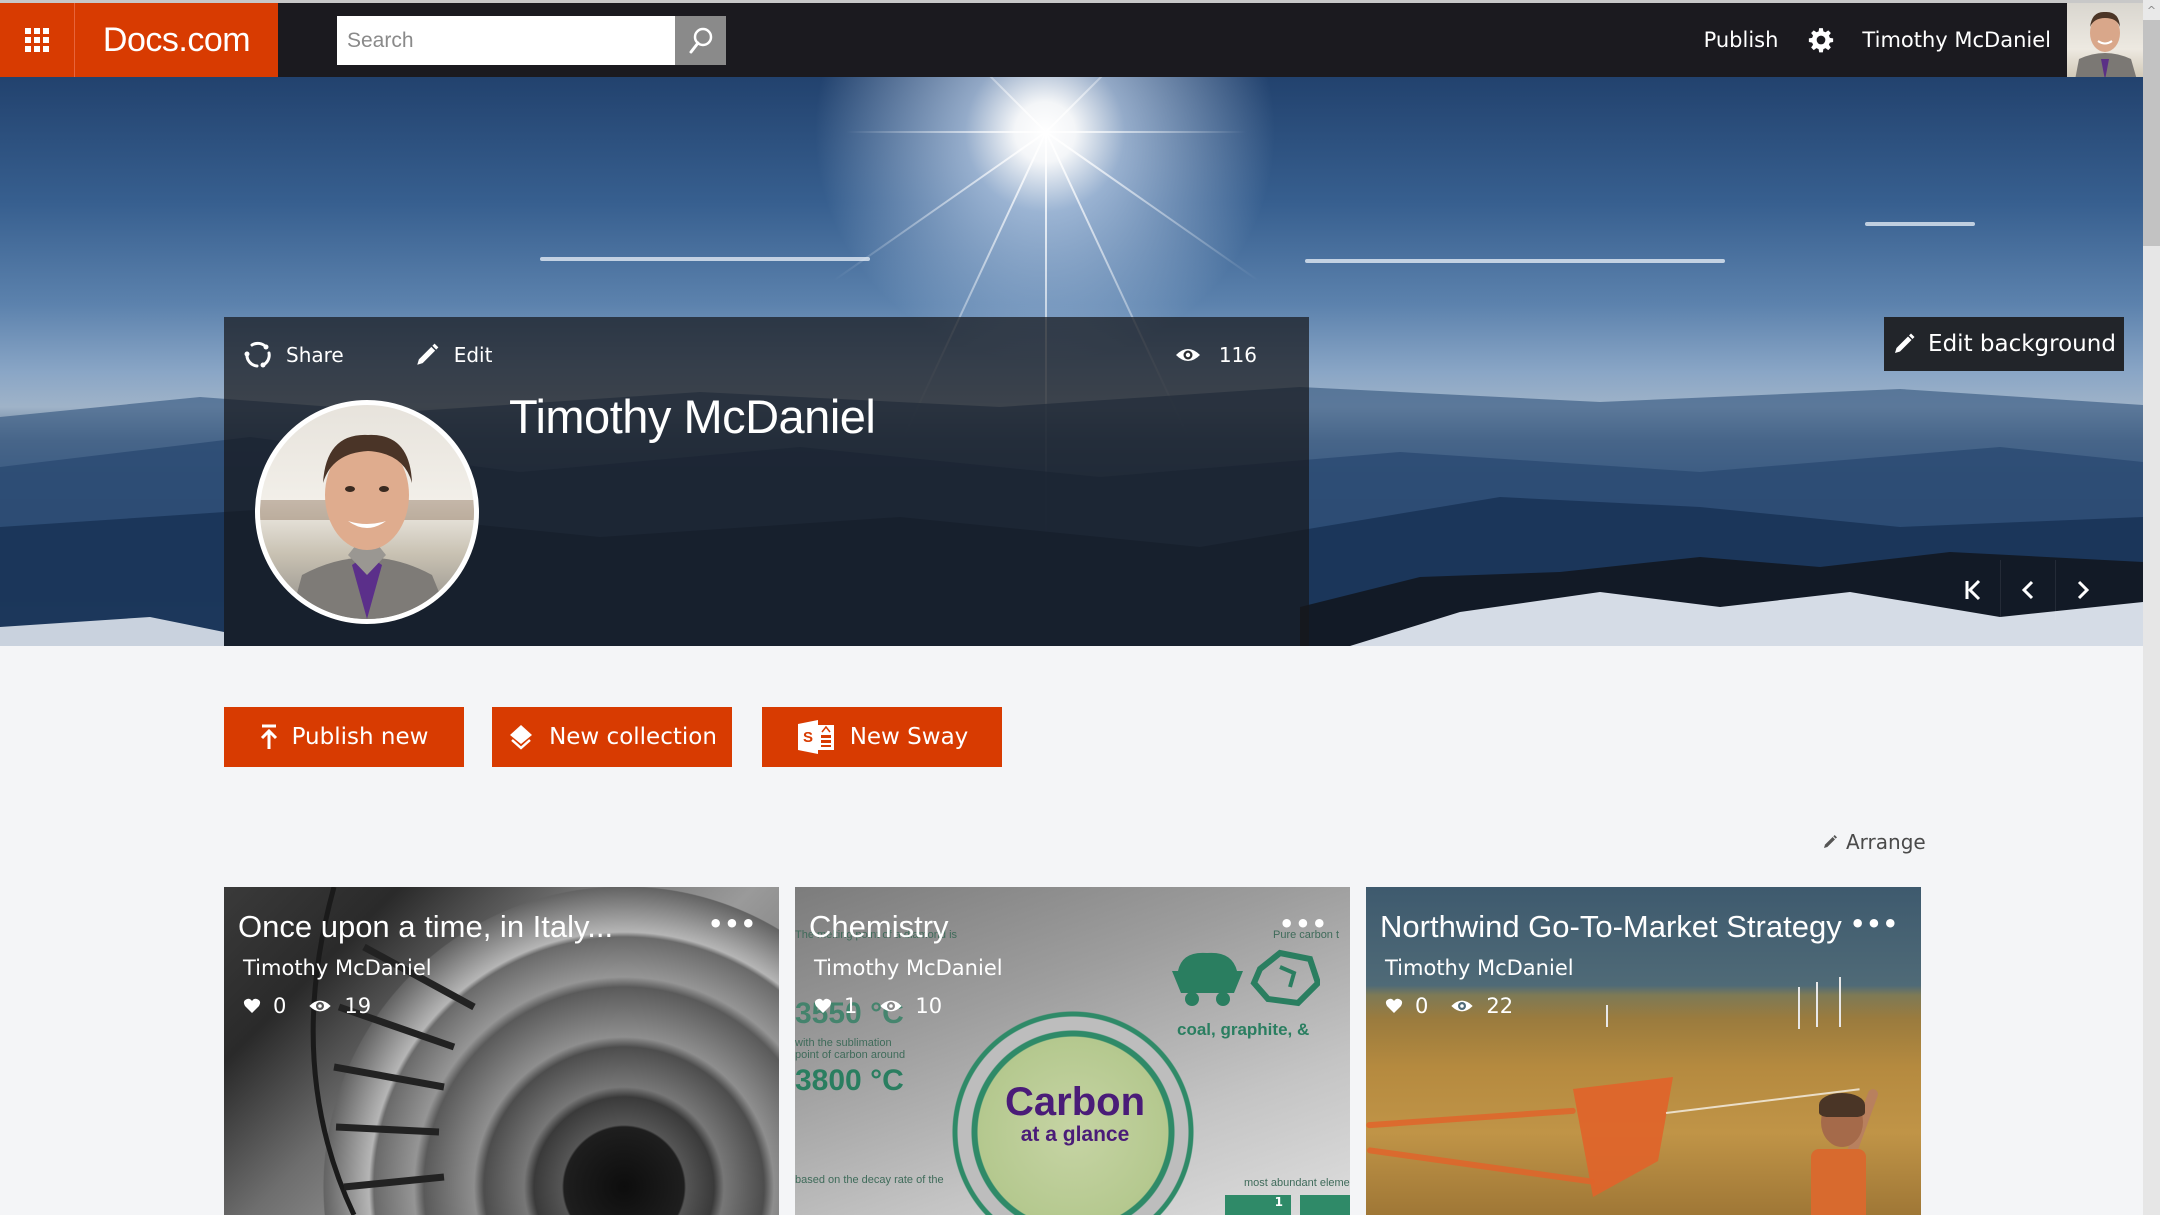 The height and width of the screenshot is (1215, 2160). I want to click on waffle-grid-icon, so click(37, 40).